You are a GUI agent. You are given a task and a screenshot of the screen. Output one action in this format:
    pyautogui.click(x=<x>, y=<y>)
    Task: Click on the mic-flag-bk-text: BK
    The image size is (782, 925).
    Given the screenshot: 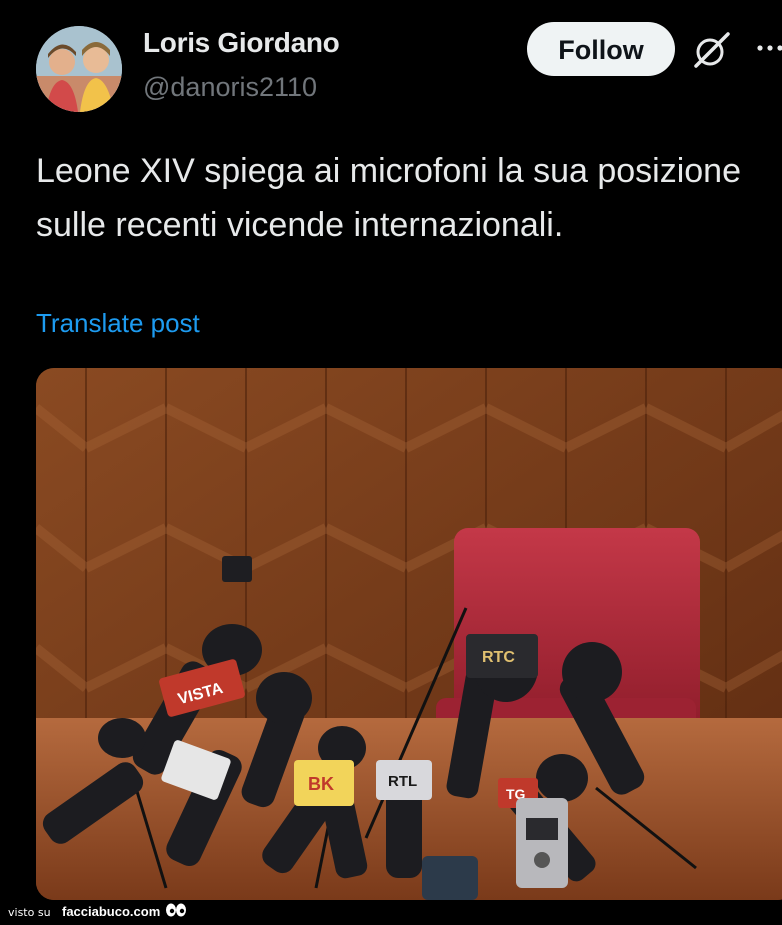 What is the action you would take?
    pyautogui.click(x=321, y=784)
    